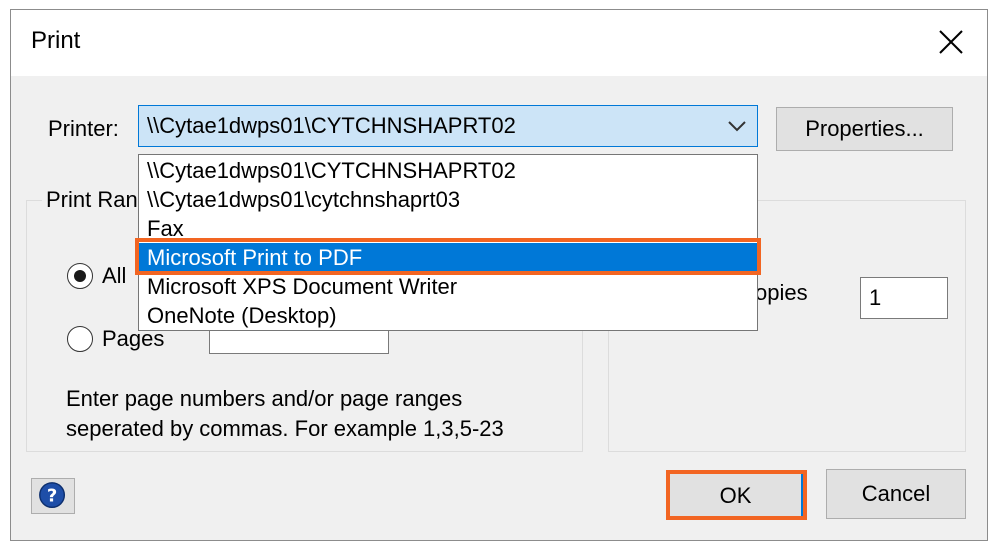  I want to click on close-icon, so click(951, 42).